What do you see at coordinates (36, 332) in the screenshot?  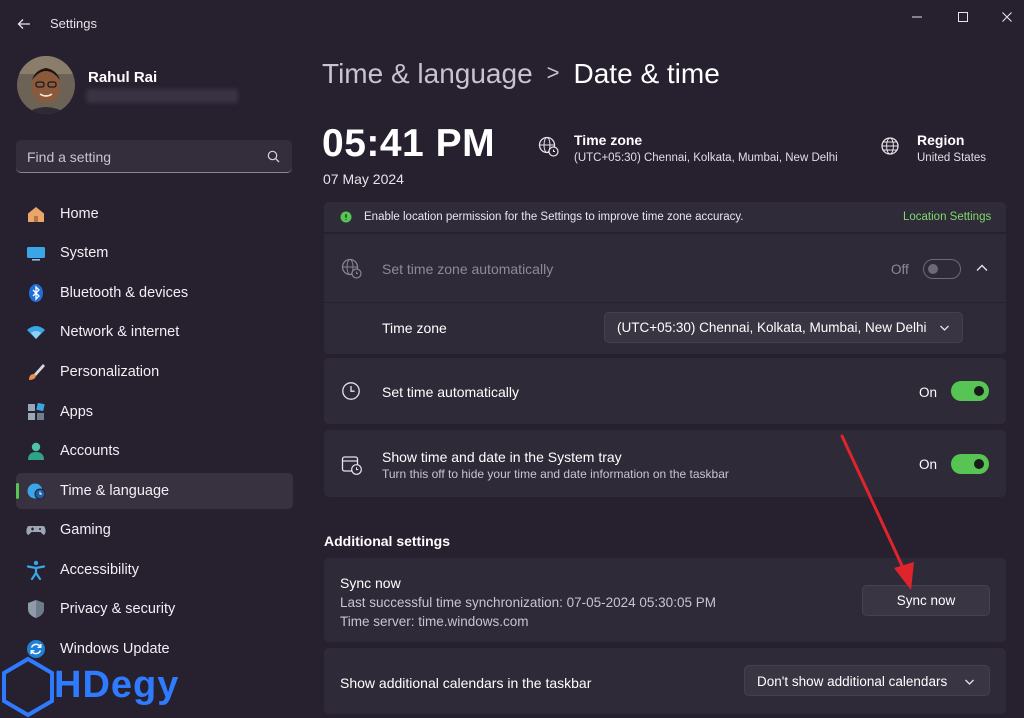 I see `wifi-icon` at bounding box center [36, 332].